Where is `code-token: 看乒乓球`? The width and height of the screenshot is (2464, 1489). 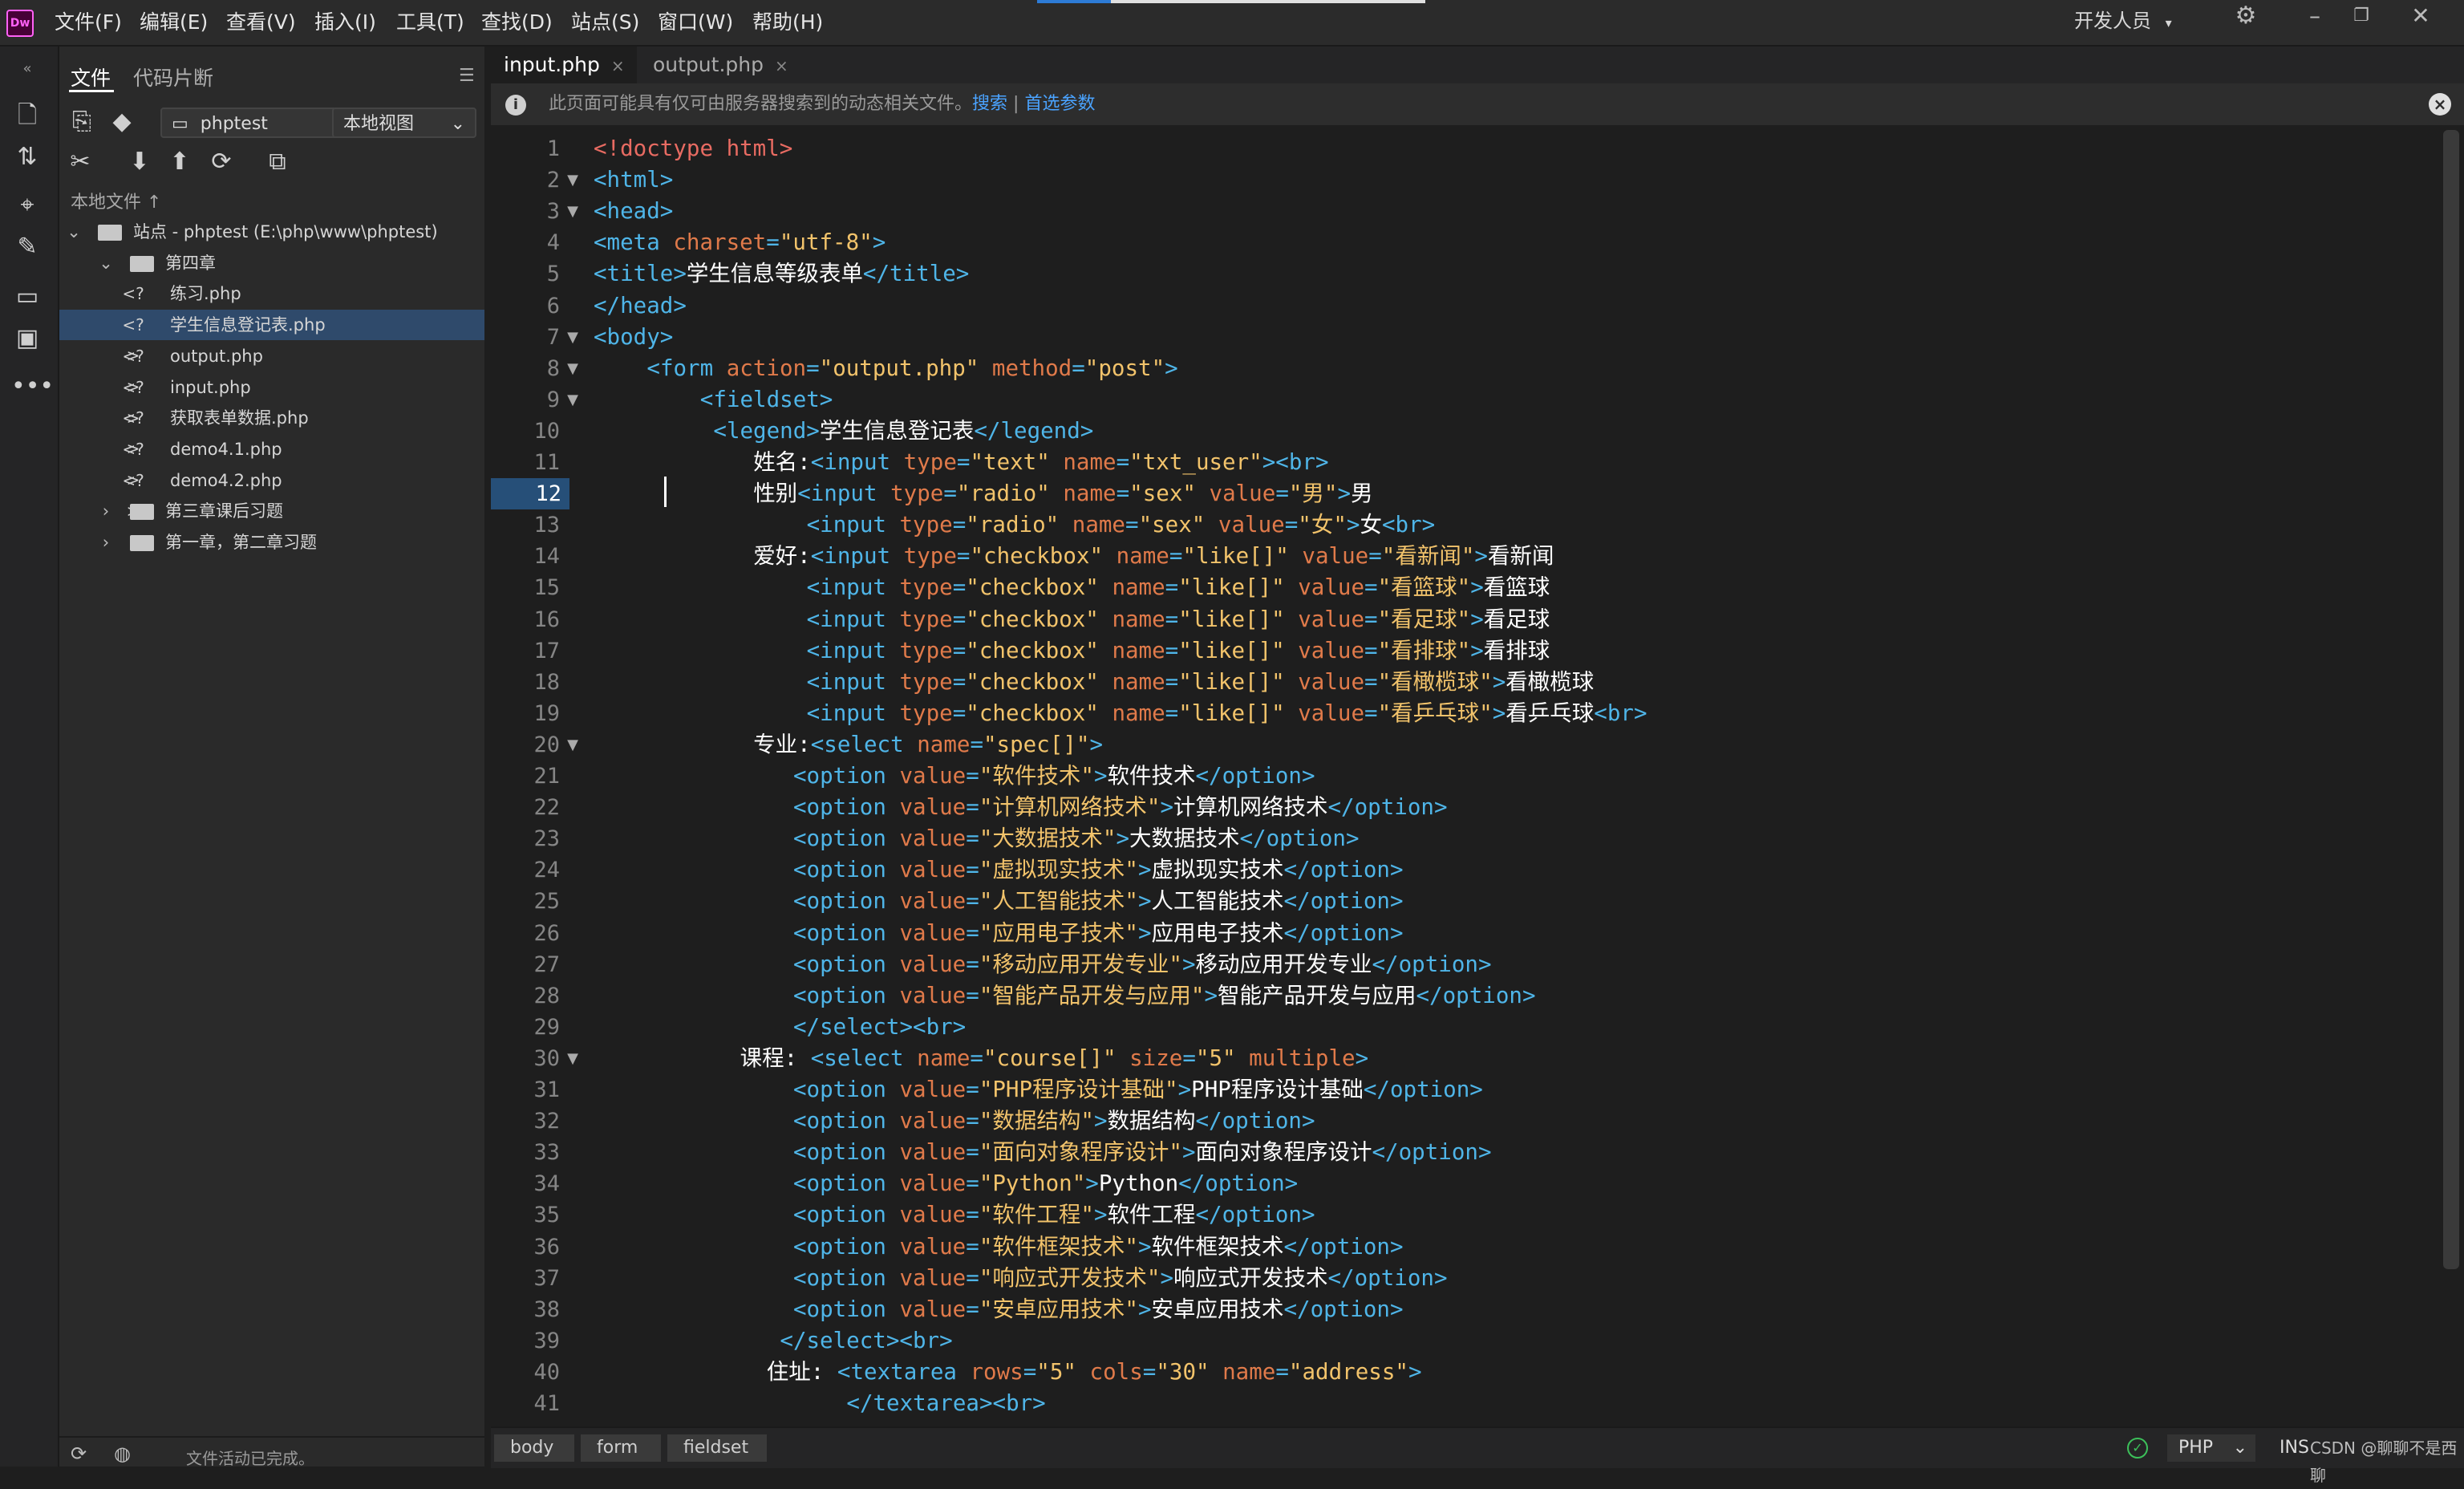
code-token: 看乒乓球 is located at coordinates (1550, 713).